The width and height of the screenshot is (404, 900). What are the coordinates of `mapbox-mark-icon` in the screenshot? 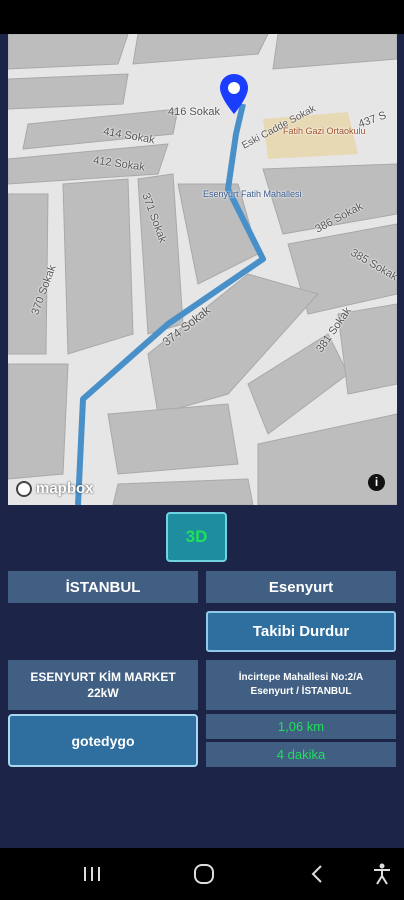 It's located at (24, 488).